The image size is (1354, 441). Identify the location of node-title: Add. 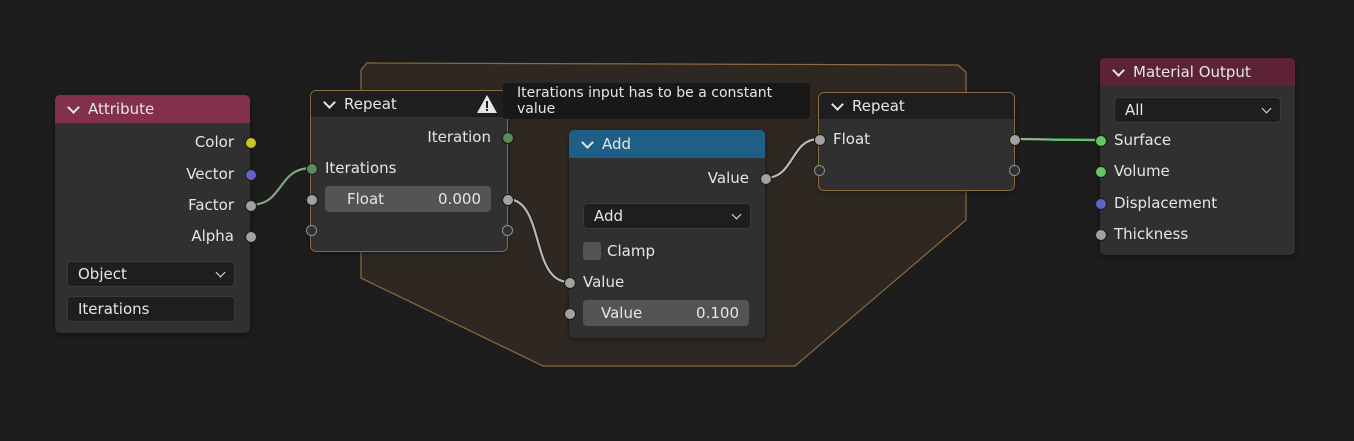
(617, 144).